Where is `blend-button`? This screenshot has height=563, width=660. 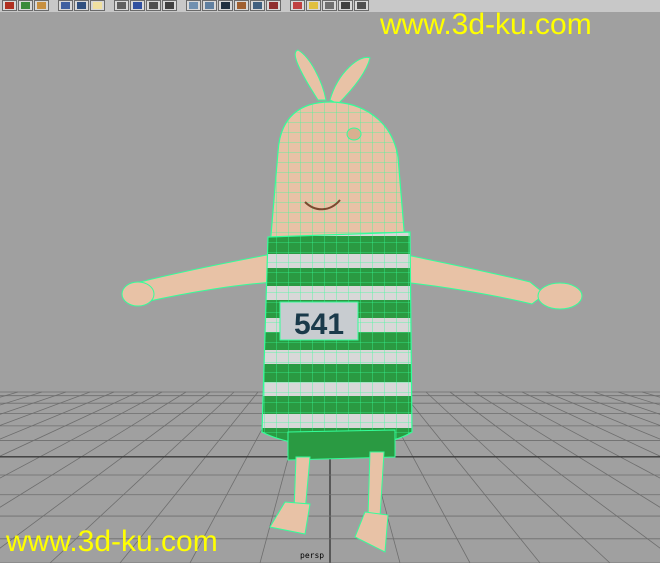
blend-button is located at coordinates (297, 5).